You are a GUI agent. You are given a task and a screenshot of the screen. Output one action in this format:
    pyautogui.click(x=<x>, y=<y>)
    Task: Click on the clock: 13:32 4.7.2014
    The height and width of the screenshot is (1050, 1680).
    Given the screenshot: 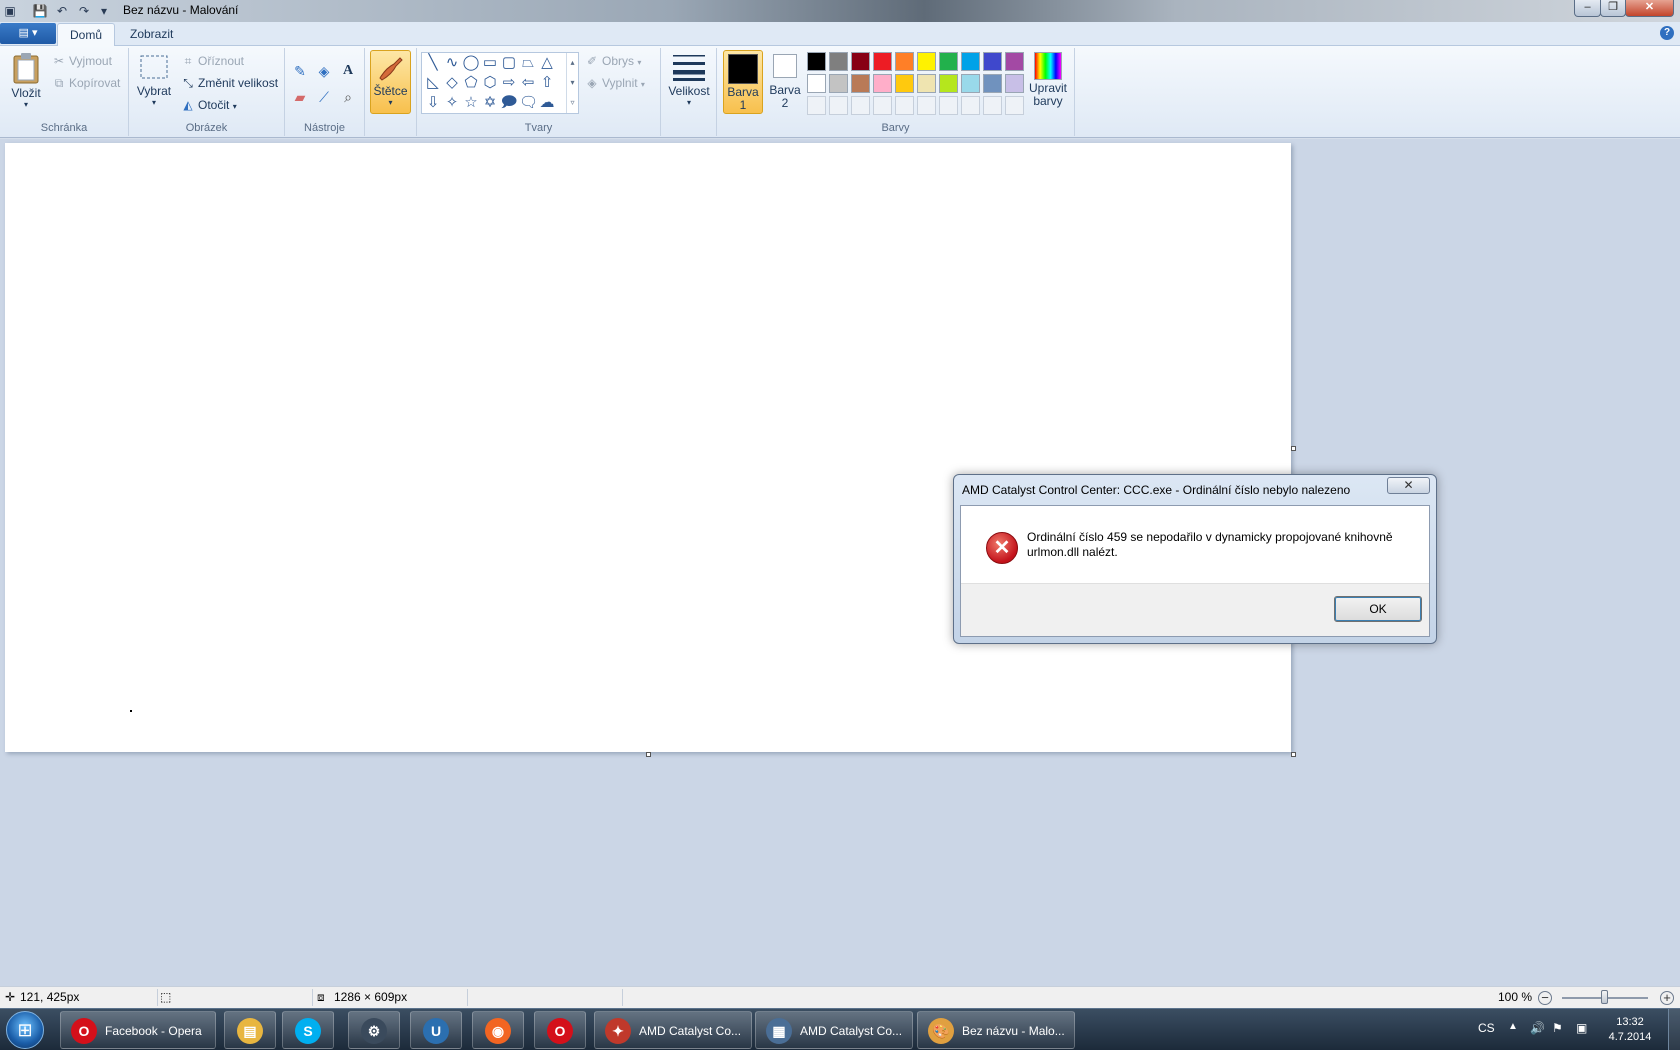 What is the action you would take?
    pyautogui.click(x=1630, y=1030)
    